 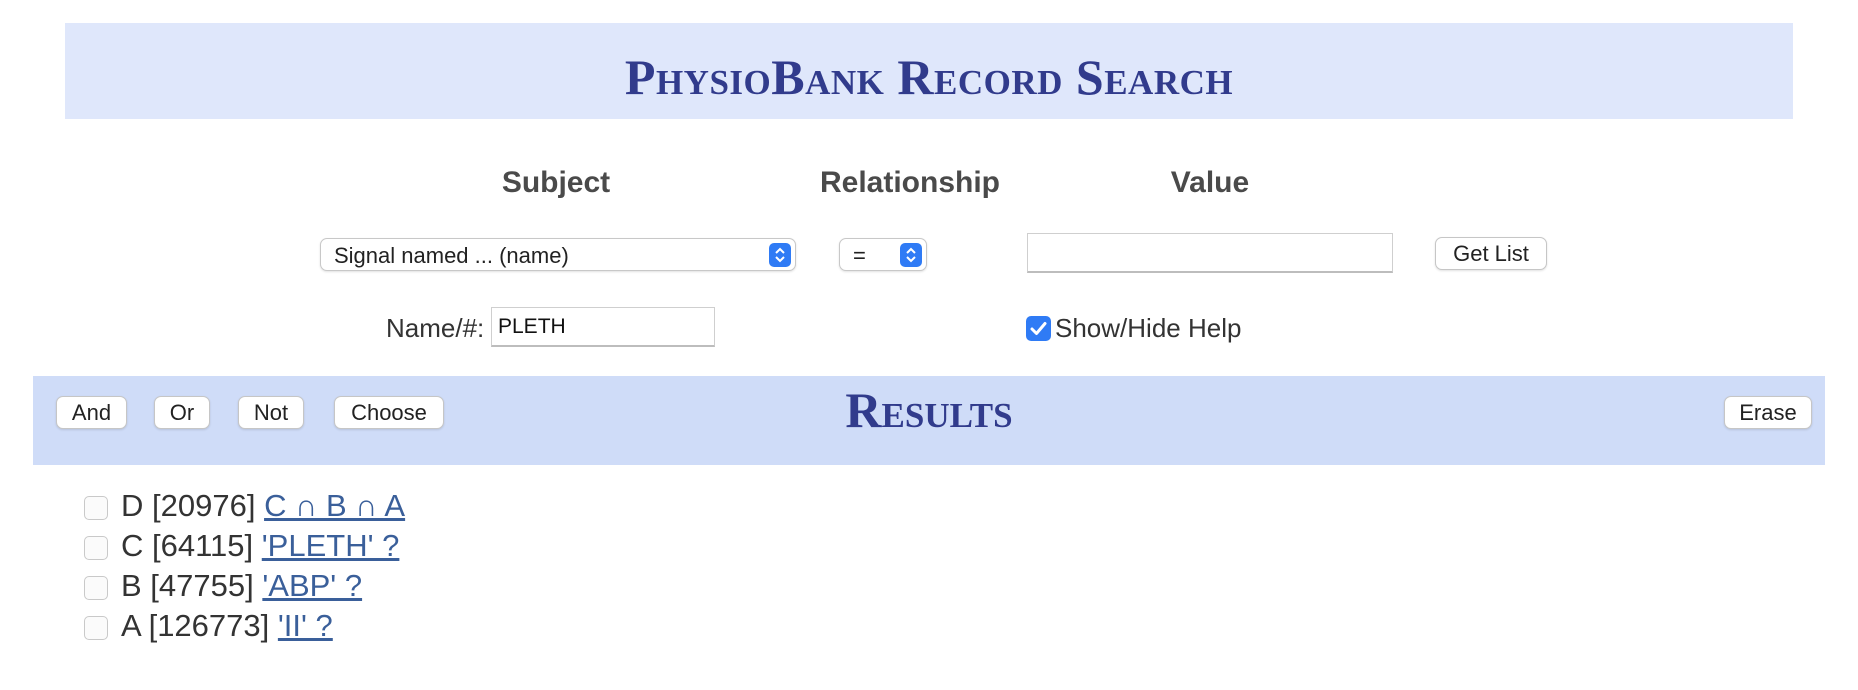 I want to click on page-title: PhysioBank Record Search, so click(x=929, y=77).